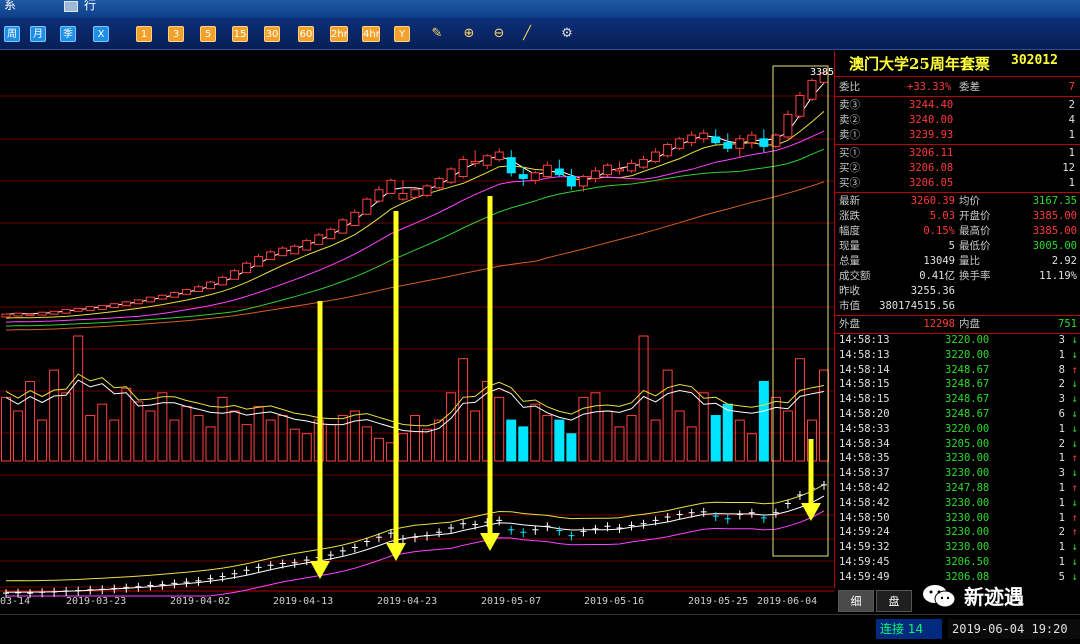  Describe the element at coordinates (176, 34) in the screenshot. I see `period-button: 3` at that location.